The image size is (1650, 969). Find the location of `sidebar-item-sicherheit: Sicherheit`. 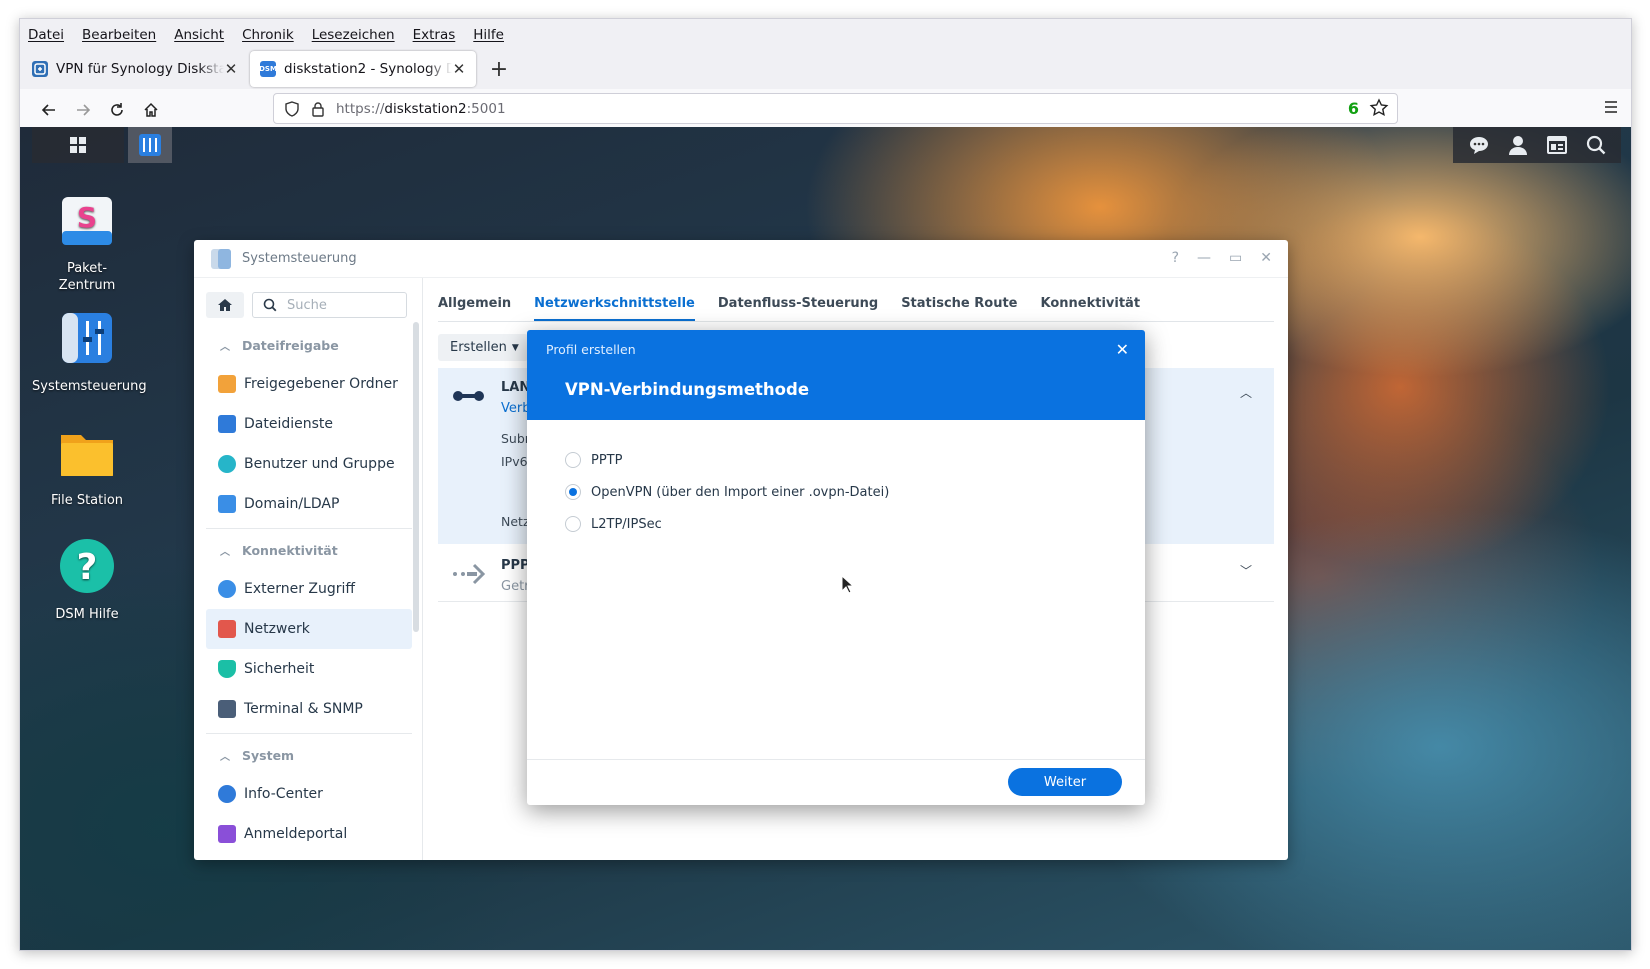

sidebar-item-sicherheit: Sicherheit is located at coordinates (309, 669).